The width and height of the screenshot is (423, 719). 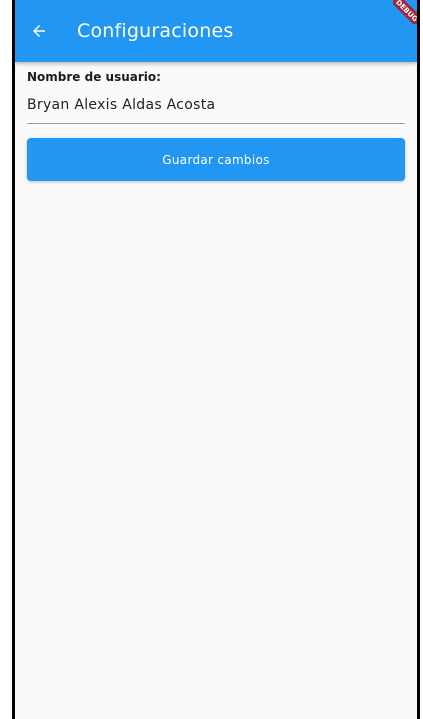 I want to click on settings-form: Nombre de usuario: Guardar cambios, so click(x=216, y=125).